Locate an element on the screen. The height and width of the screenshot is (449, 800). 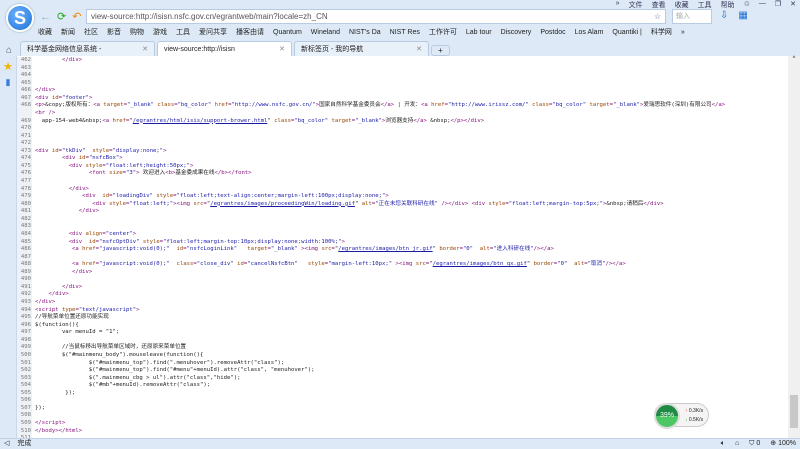
tab-label: 科学基金网络信息系统 - is located at coordinates (64, 49).